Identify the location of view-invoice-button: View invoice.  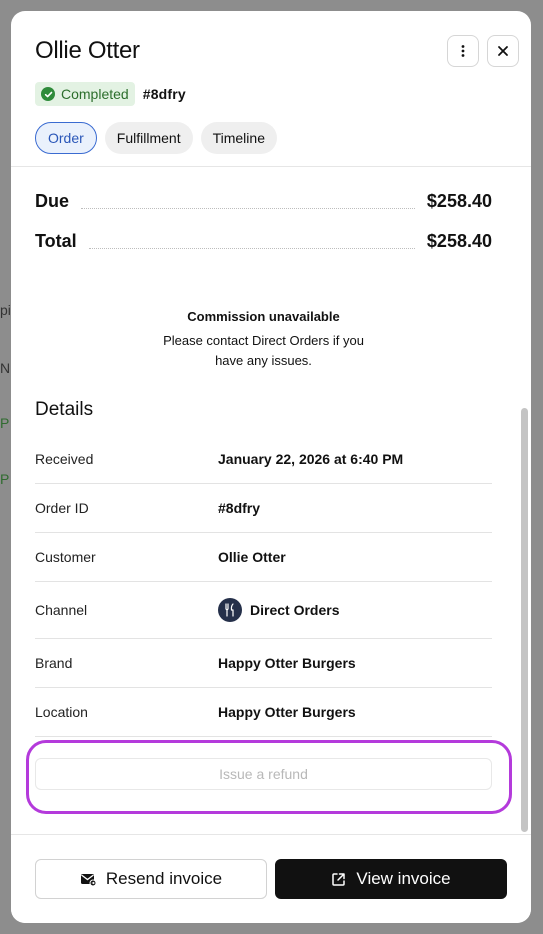
(391, 879).